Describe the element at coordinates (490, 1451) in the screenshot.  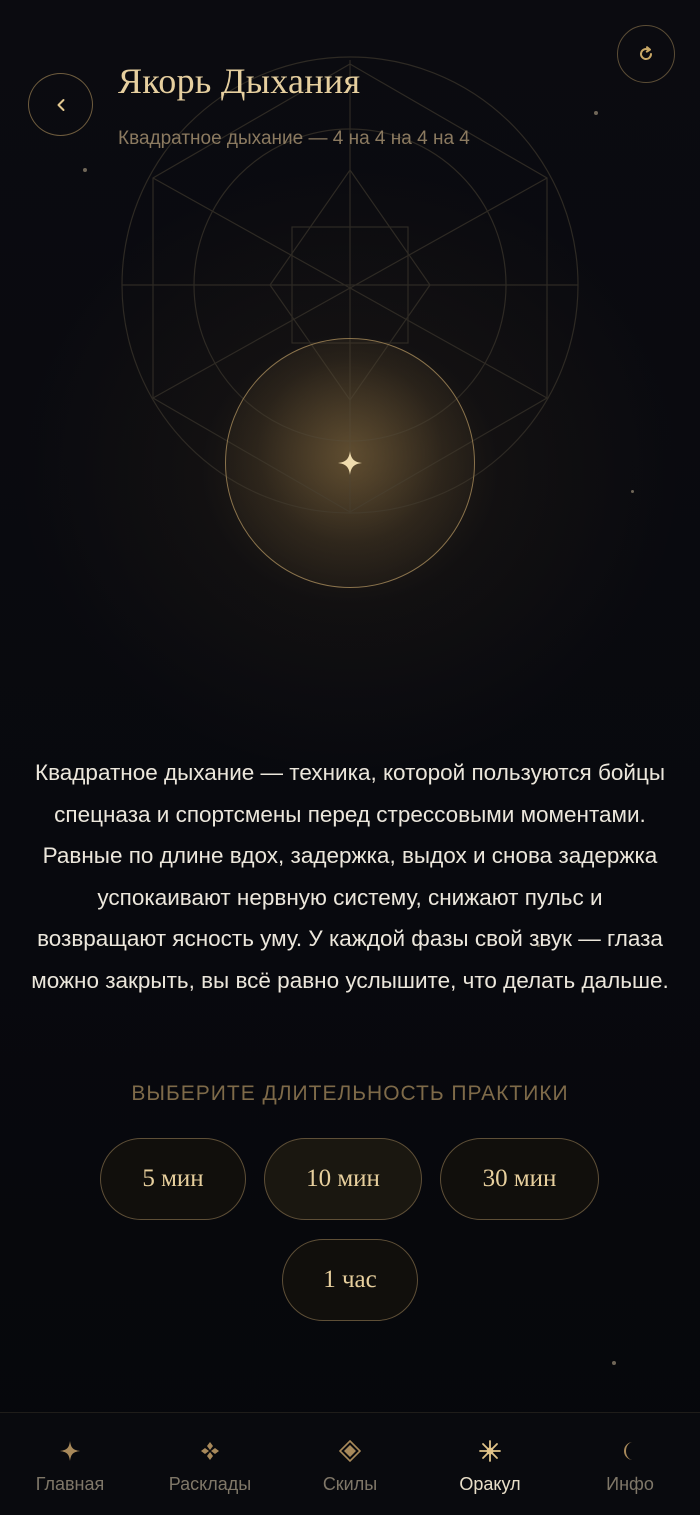
I see `asterisk-icon` at that location.